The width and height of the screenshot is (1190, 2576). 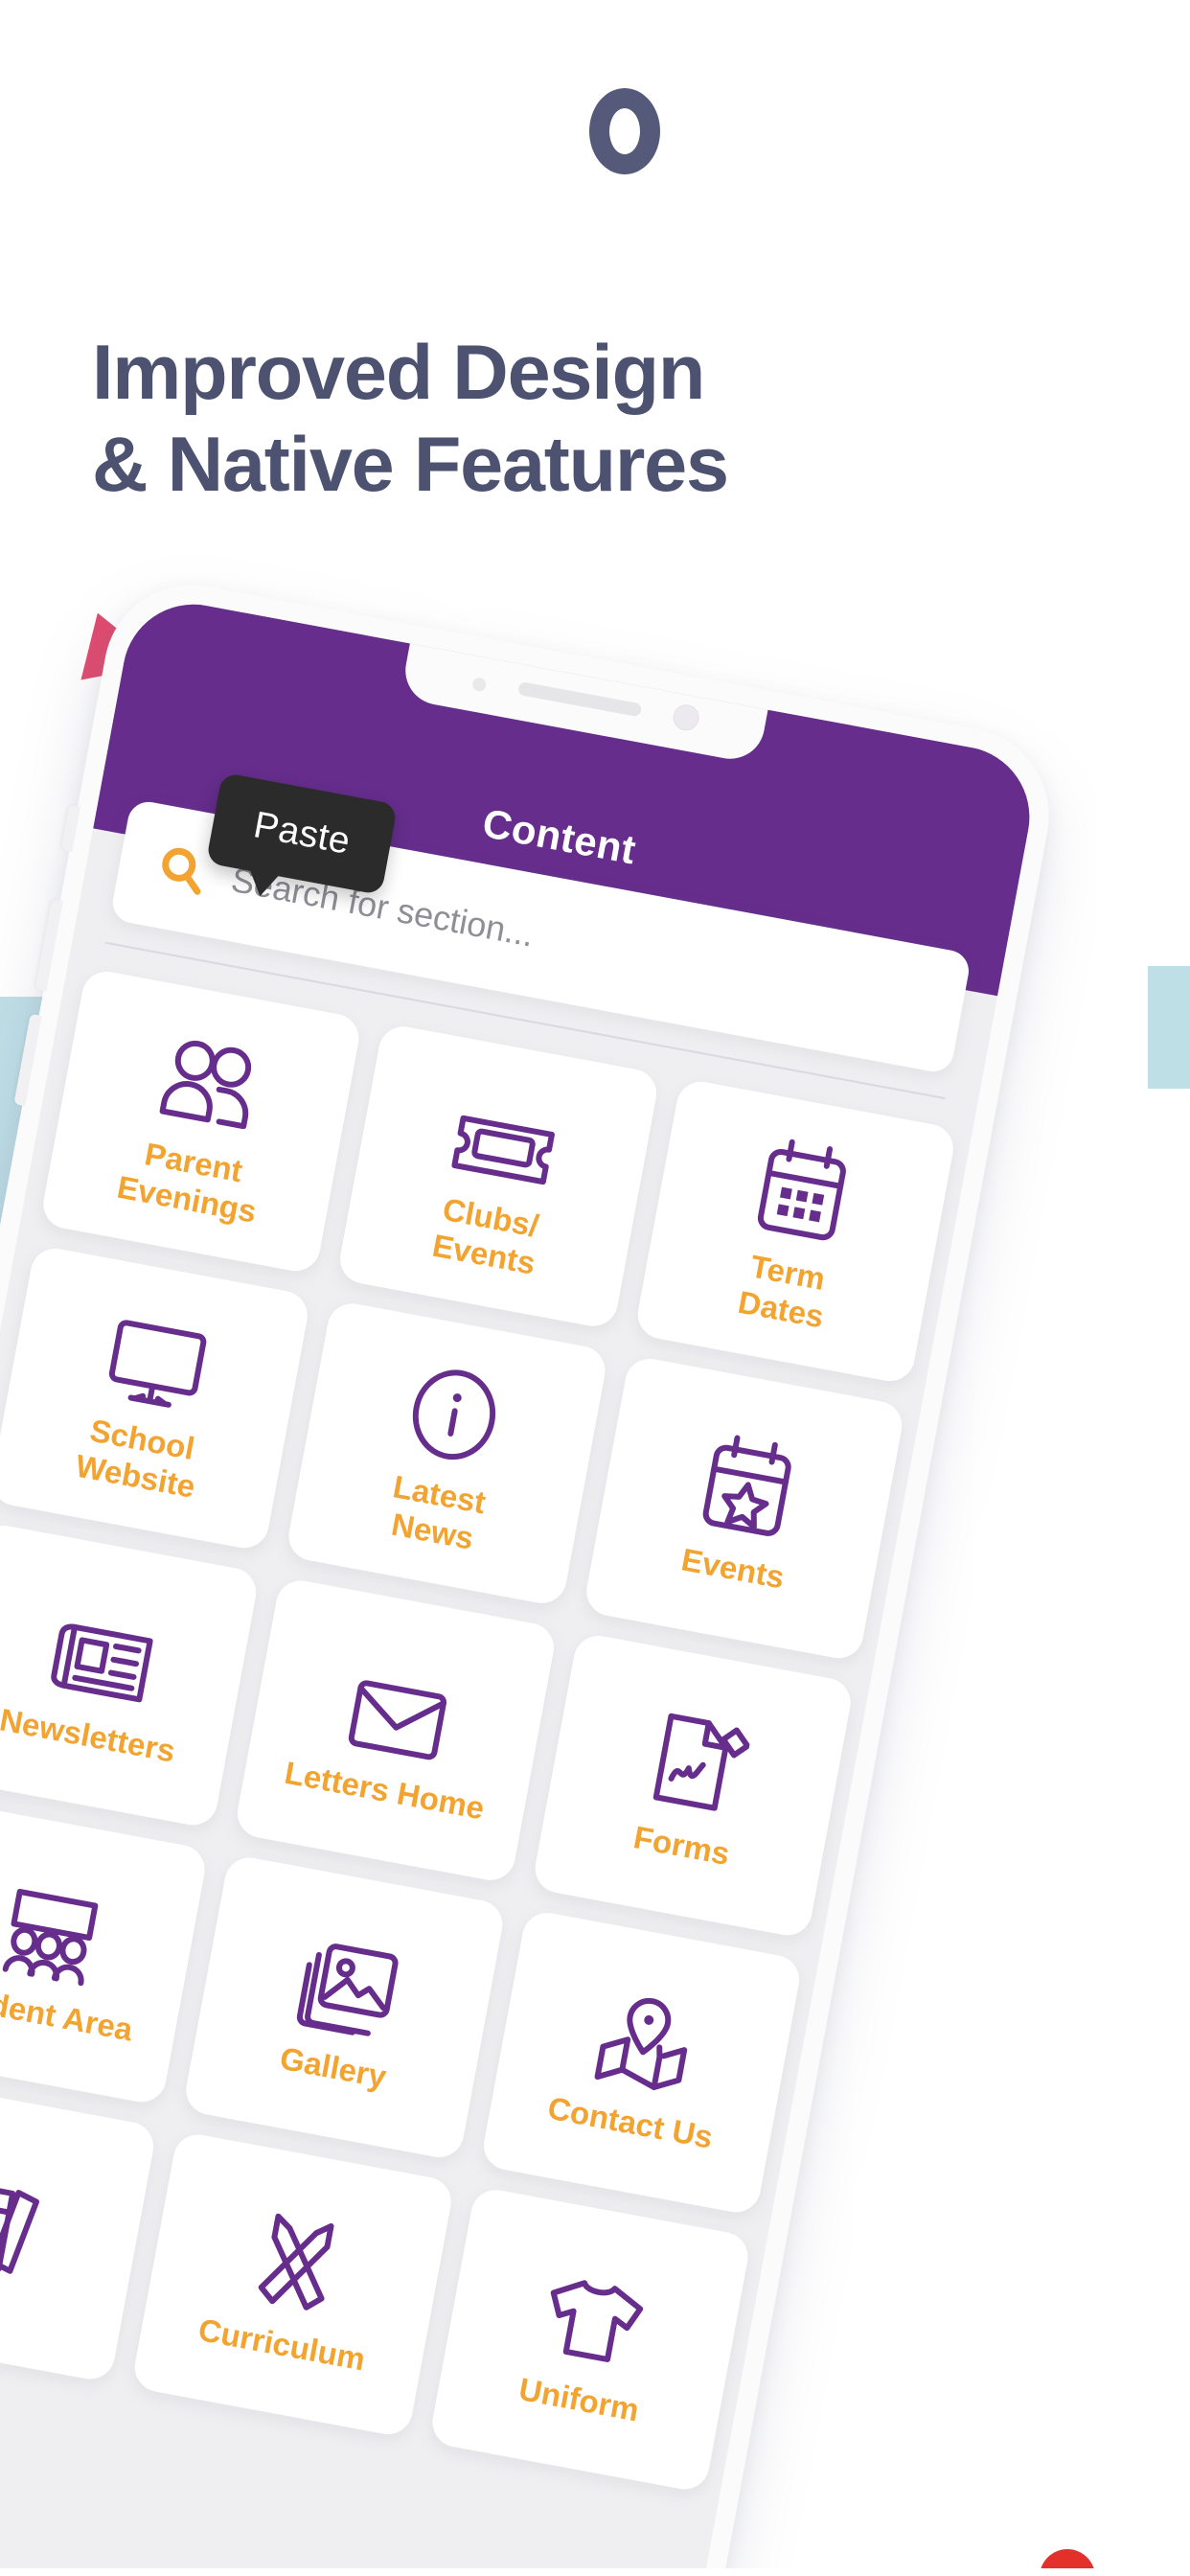 I want to click on document-pencil-icon, so click(x=698, y=1760).